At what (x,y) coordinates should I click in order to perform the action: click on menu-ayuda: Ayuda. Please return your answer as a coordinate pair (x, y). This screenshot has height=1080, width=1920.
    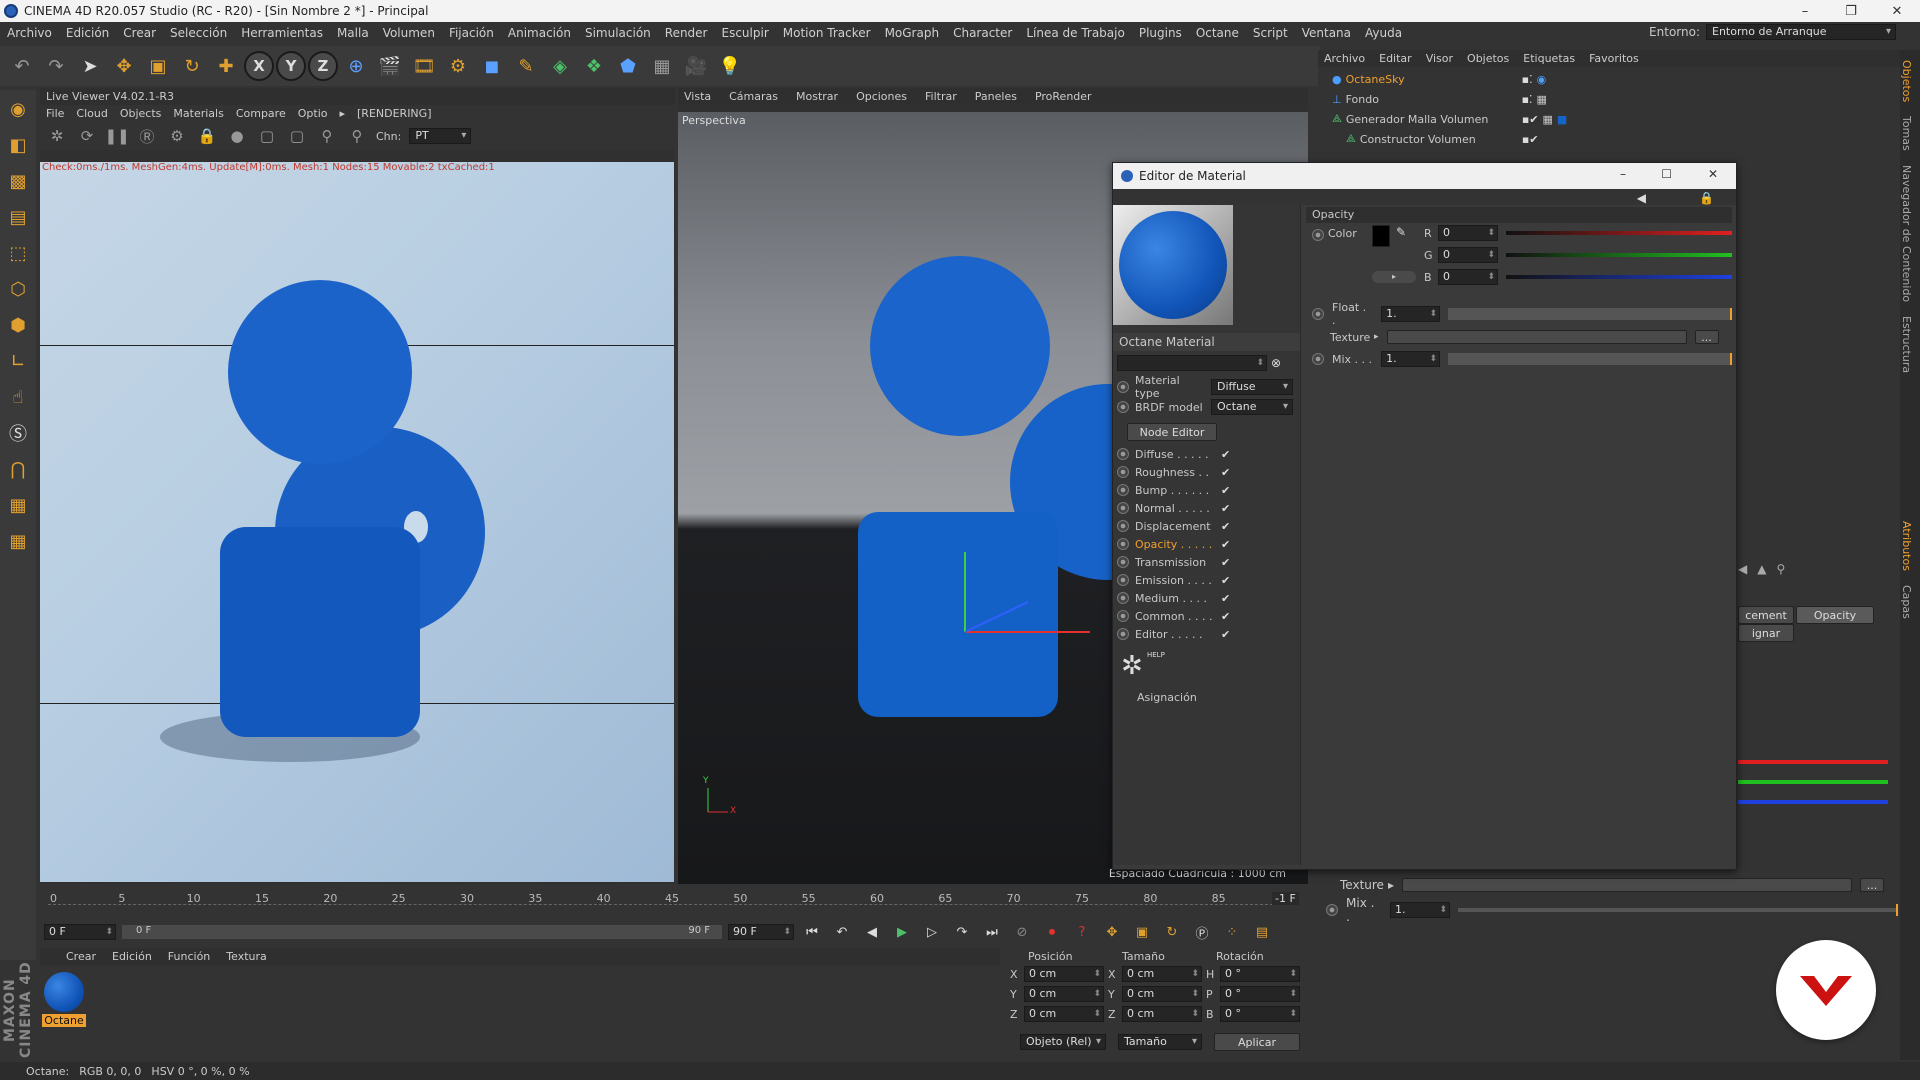
    Looking at the image, I should click on (1383, 33).